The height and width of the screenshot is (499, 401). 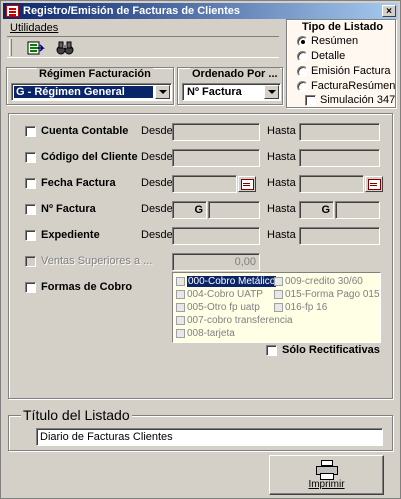 I want to click on close-button: ×, so click(x=389, y=11).